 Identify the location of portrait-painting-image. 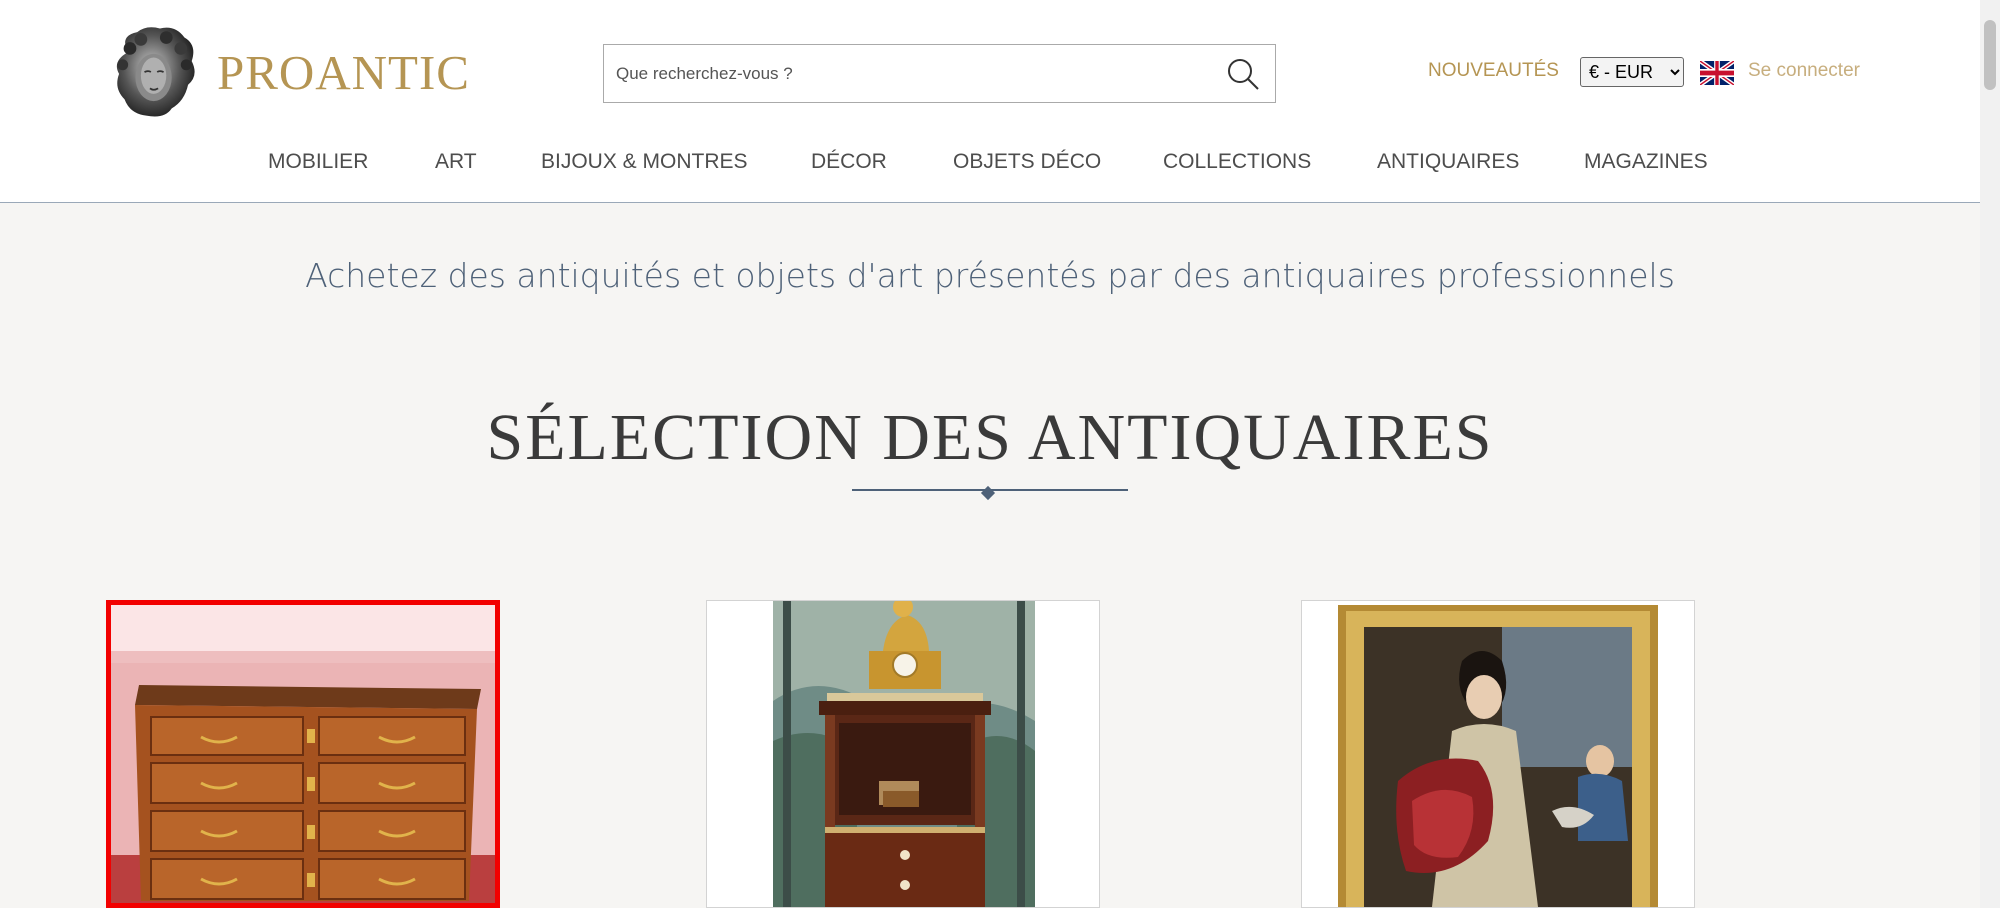
(1498, 754).